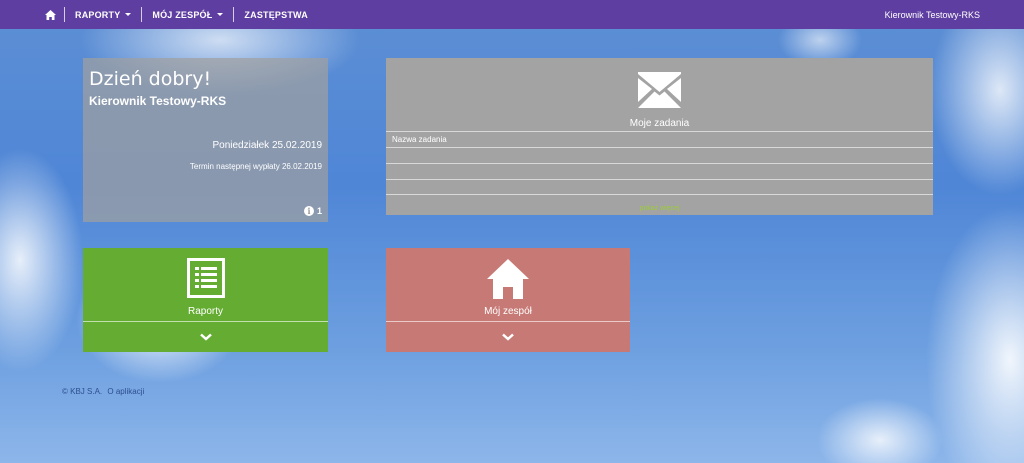 The height and width of the screenshot is (463, 1024). Describe the element at coordinates (659, 123) in the screenshot. I see `tasks-title: Moje zadania` at that location.